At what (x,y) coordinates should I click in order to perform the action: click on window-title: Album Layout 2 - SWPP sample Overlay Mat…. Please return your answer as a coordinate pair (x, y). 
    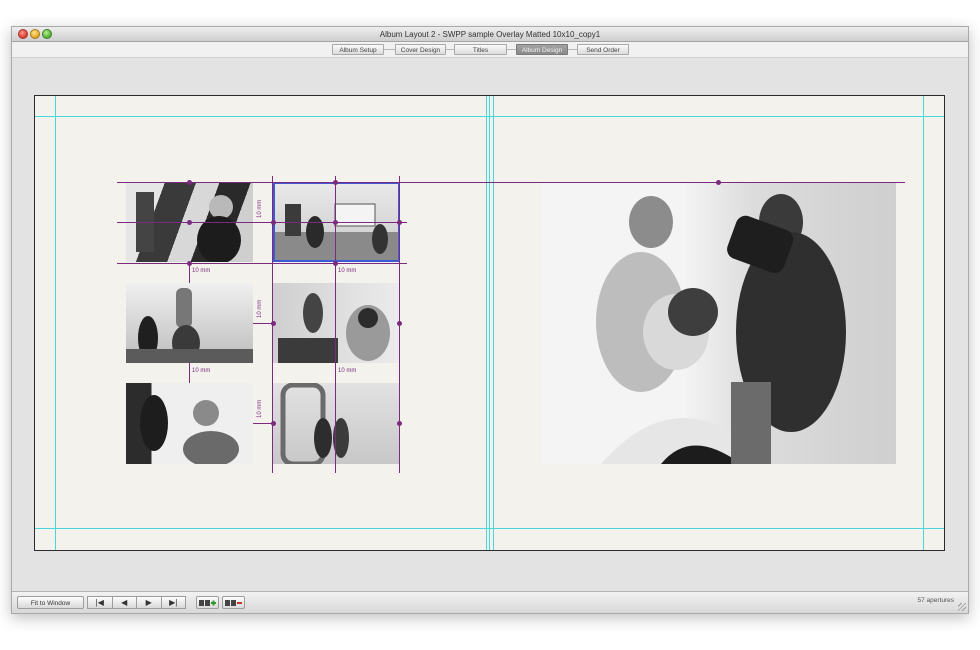
    Looking at the image, I should click on (490, 34).